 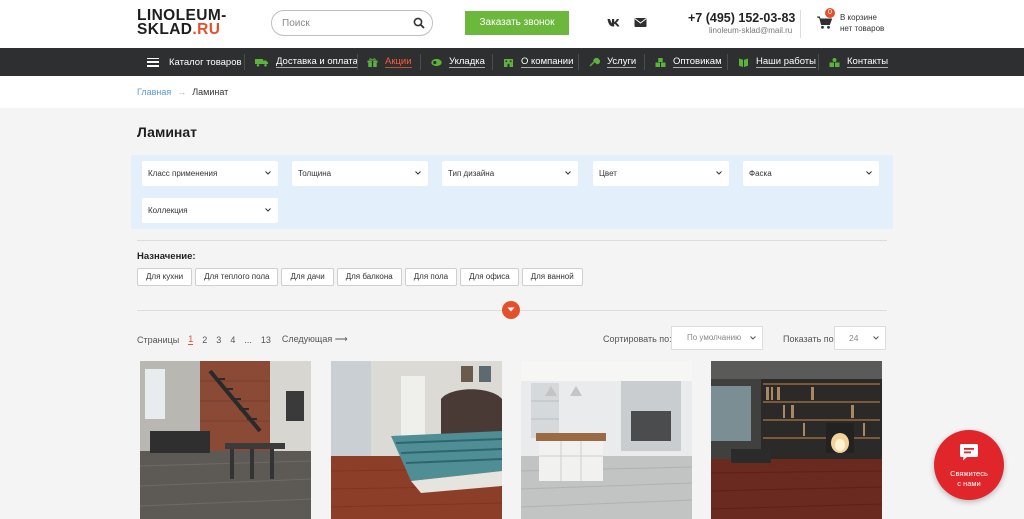 What do you see at coordinates (508, 62) in the screenshot?
I see `building-icon` at bounding box center [508, 62].